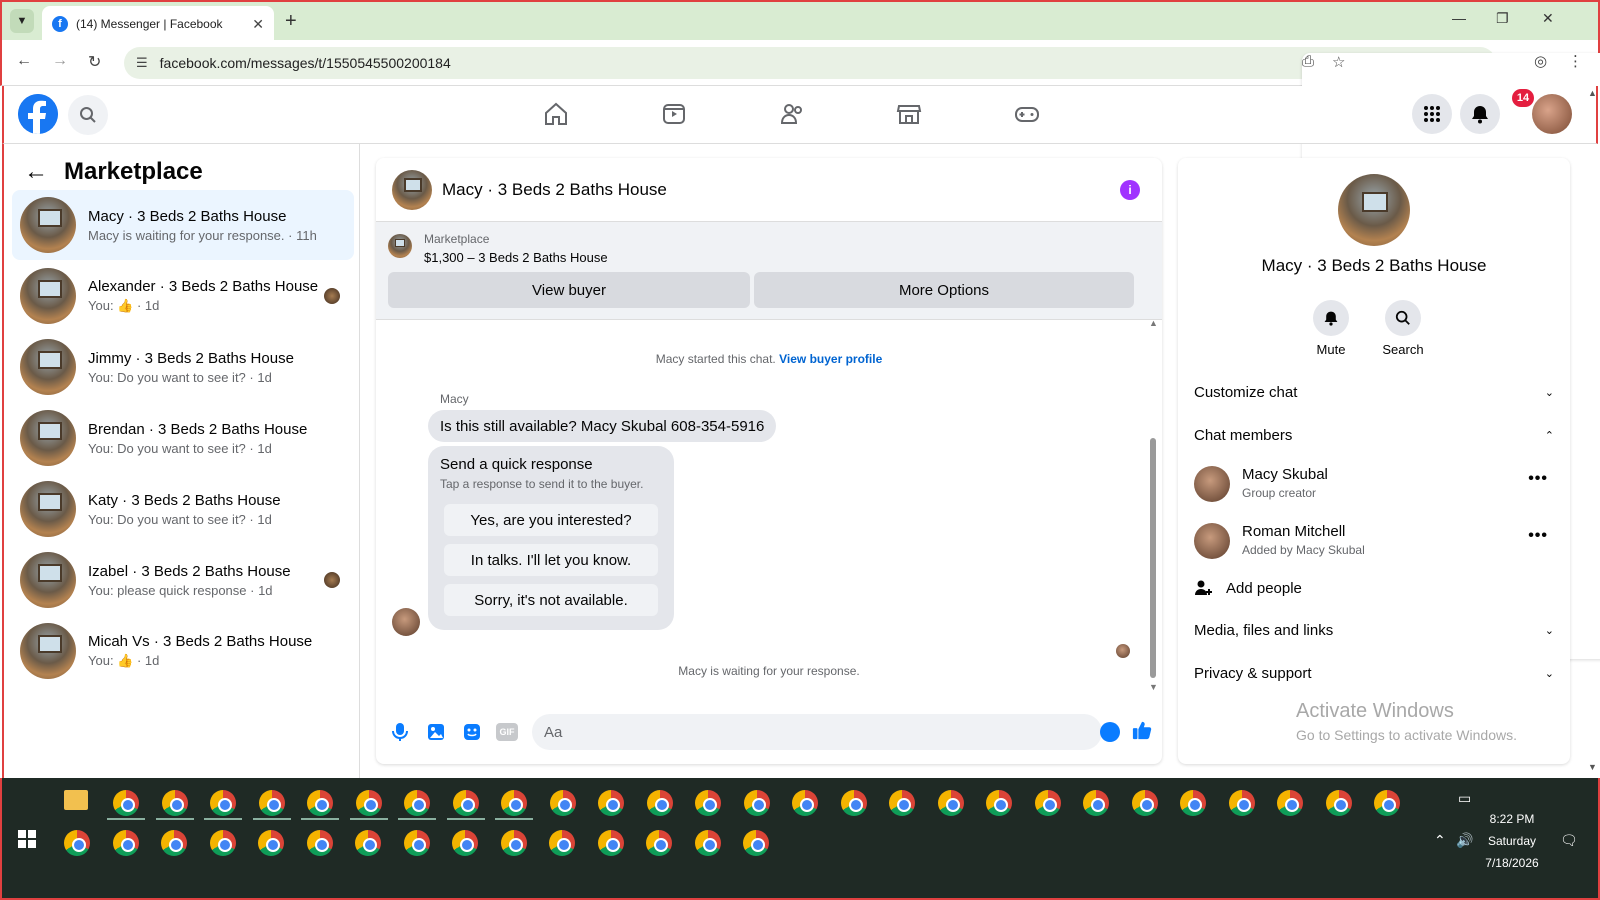 This screenshot has height=900, width=1600. What do you see at coordinates (1459, 18) in the screenshot?
I see `minimize-button: —` at bounding box center [1459, 18].